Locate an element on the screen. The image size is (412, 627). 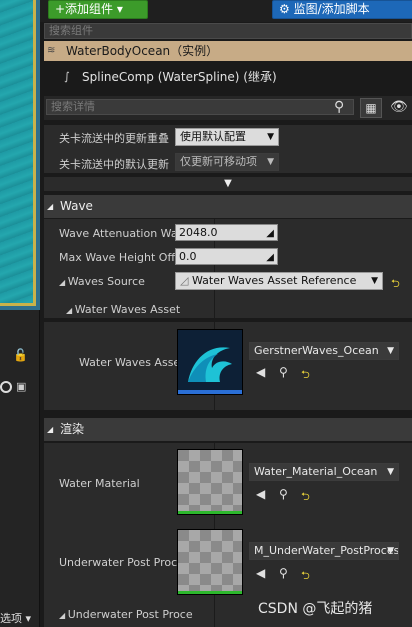
waves-asset-thumbnail is located at coordinates (210, 362).